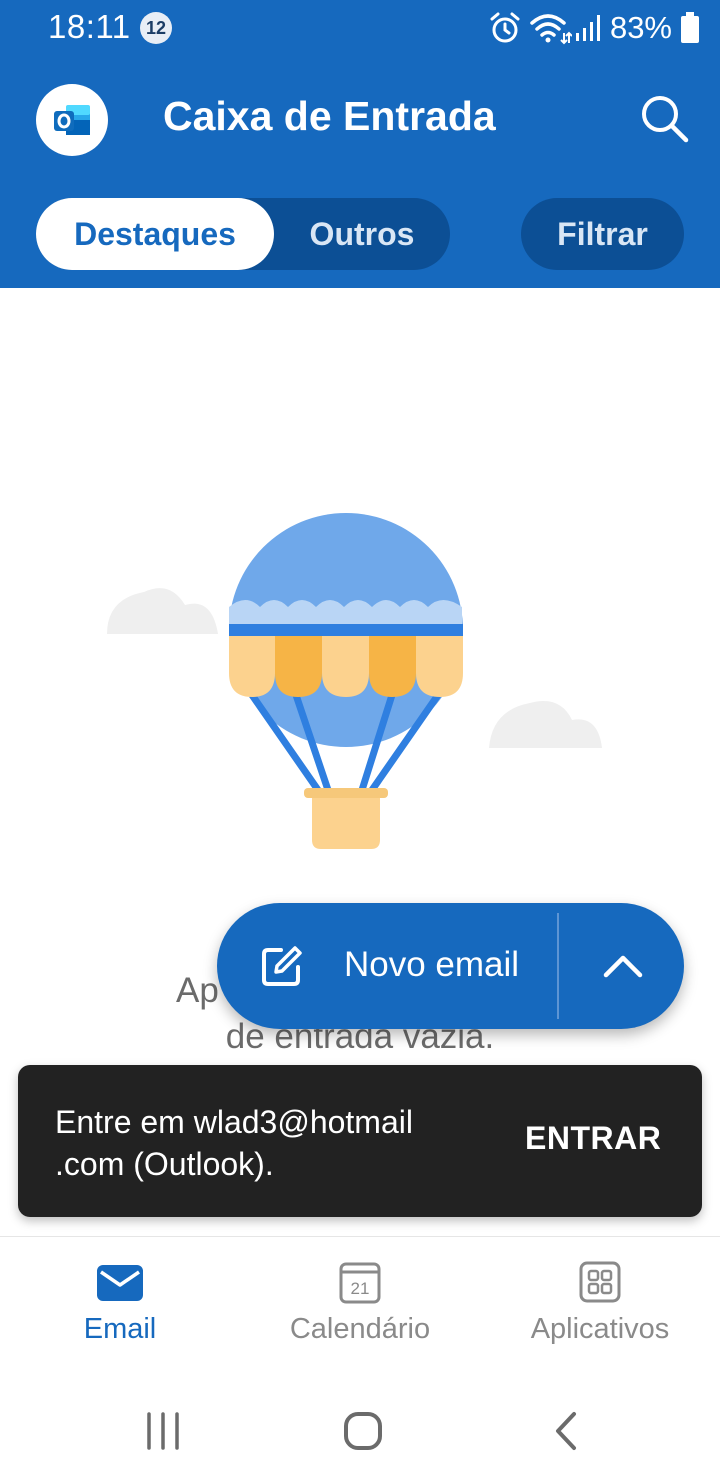 The image size is (720, 1480). Describe the element at coordinates (120, 1329) in the screenshot. I see `nav-label-email: Email` at that location.